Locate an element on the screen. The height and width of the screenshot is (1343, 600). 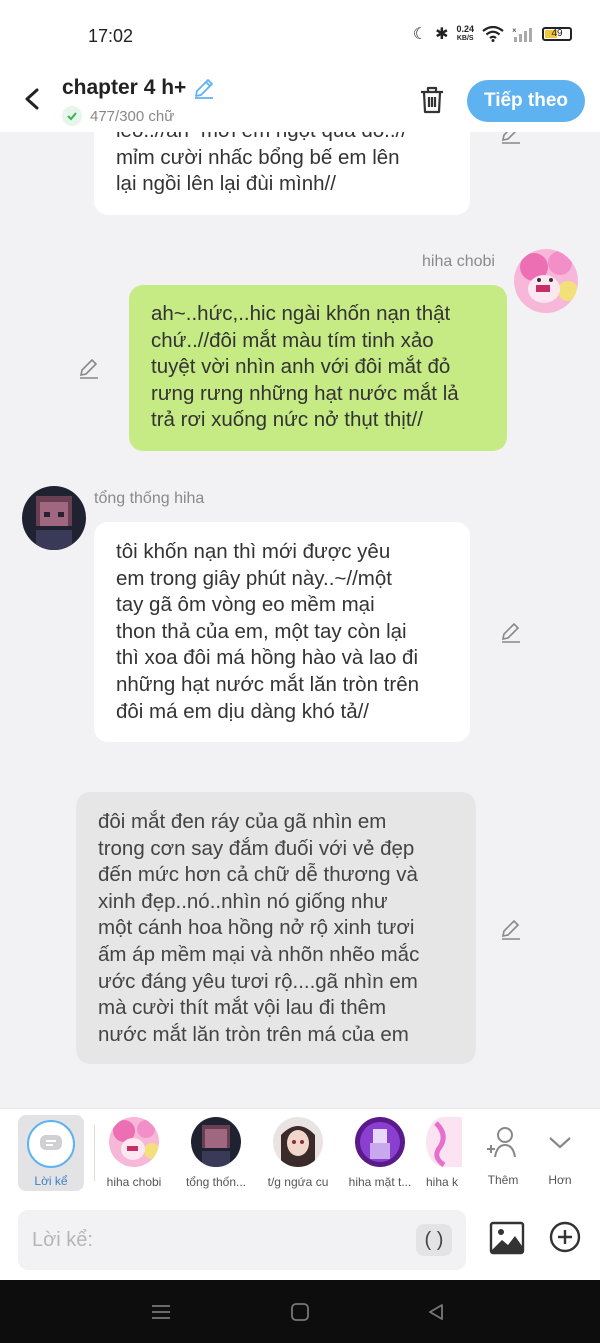
image-icon is located at coordinates (507, 1238).